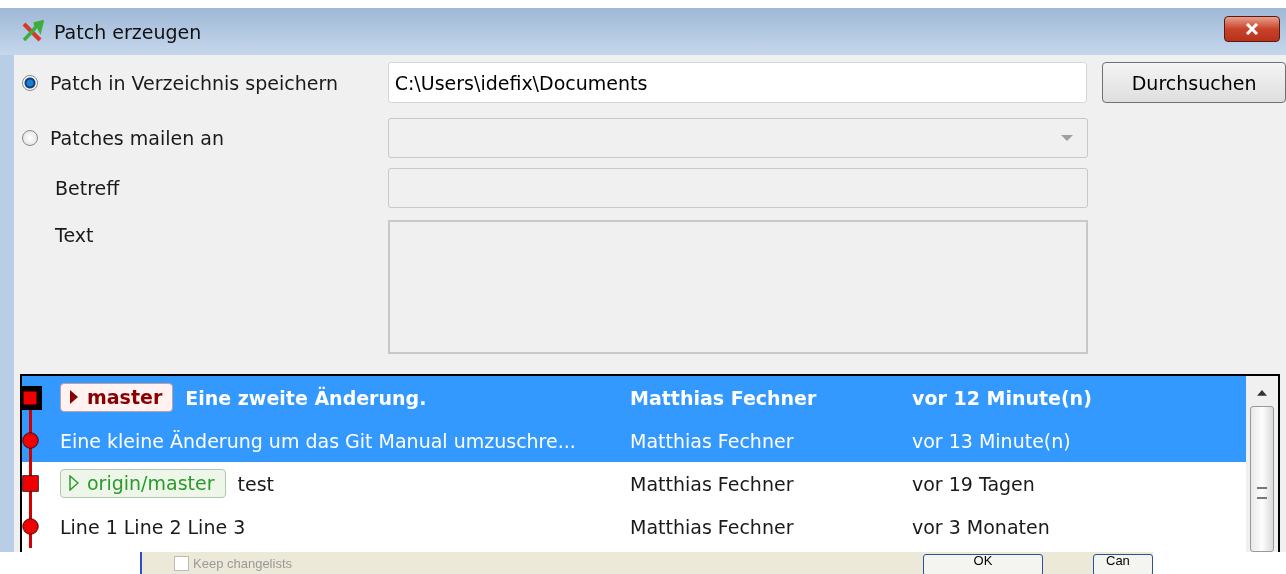  Describe the element at coordinates (194, 82) in the screenshot. I see `option-label: Patch in Verzeichnis speichern` at that location.